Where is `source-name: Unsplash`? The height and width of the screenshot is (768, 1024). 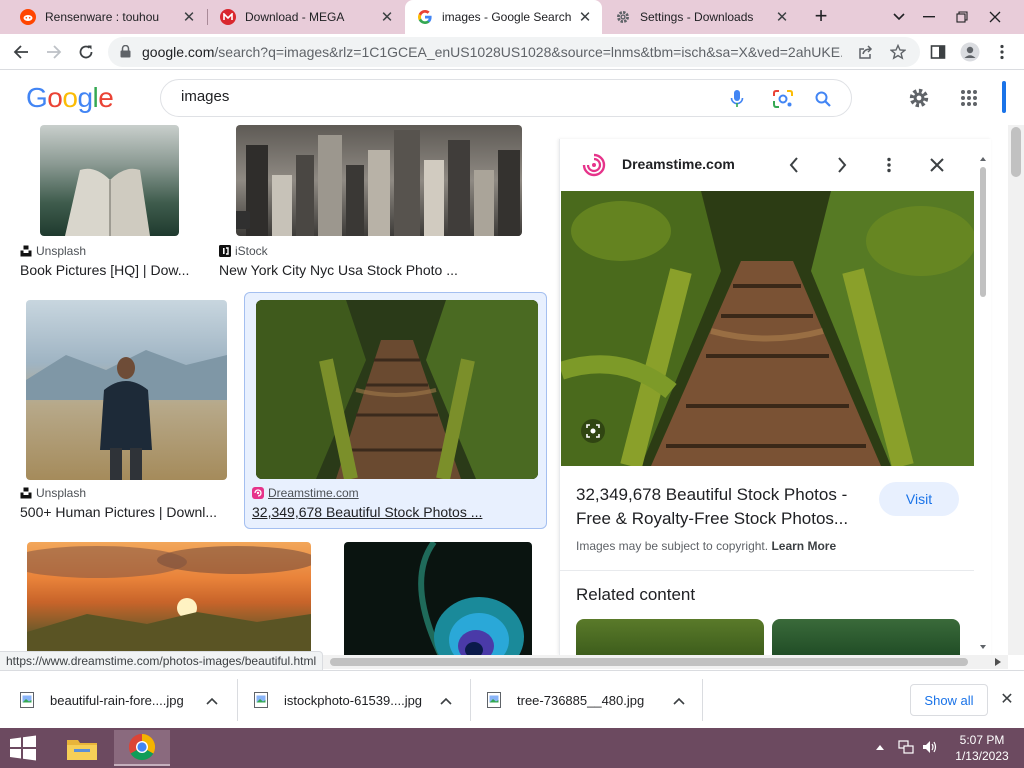
source-name: Unsplash is located at coordinates (61, 251).